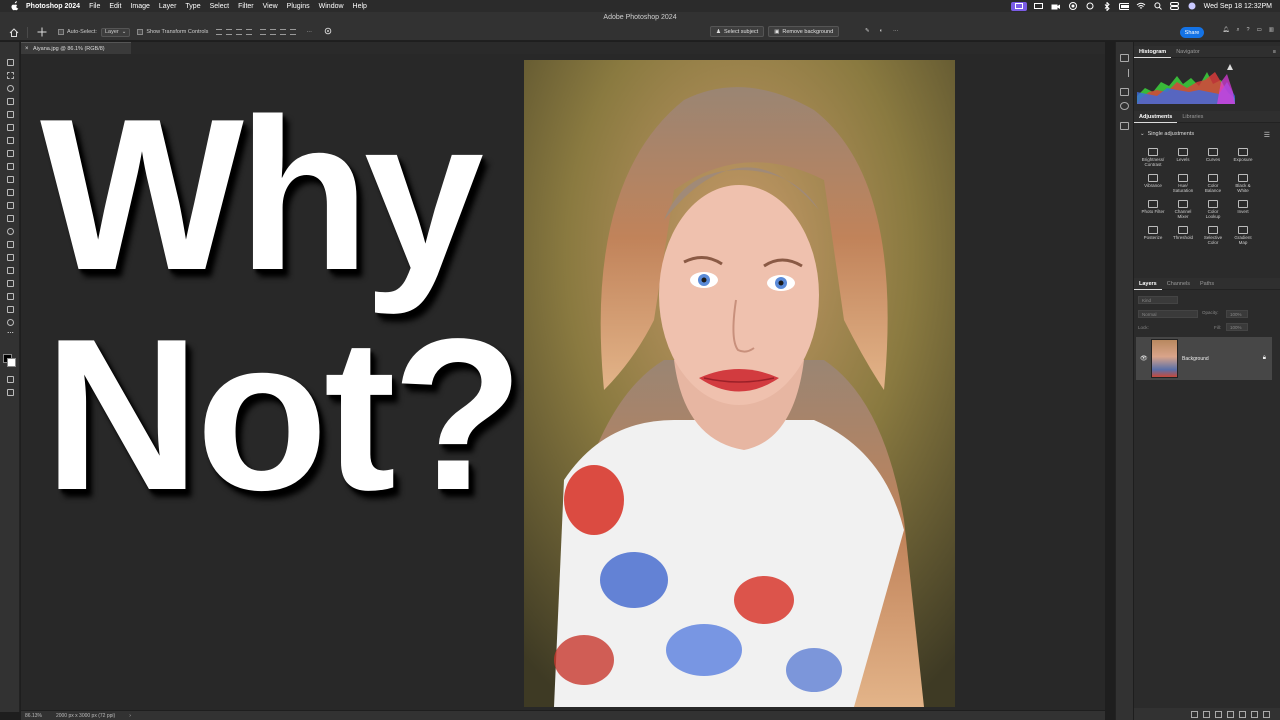 This screenshot has height=720, width=1280. Describe the element at coordinates (1207, 284) in the screenshot. I see `tab-paths: Paths` at that location.